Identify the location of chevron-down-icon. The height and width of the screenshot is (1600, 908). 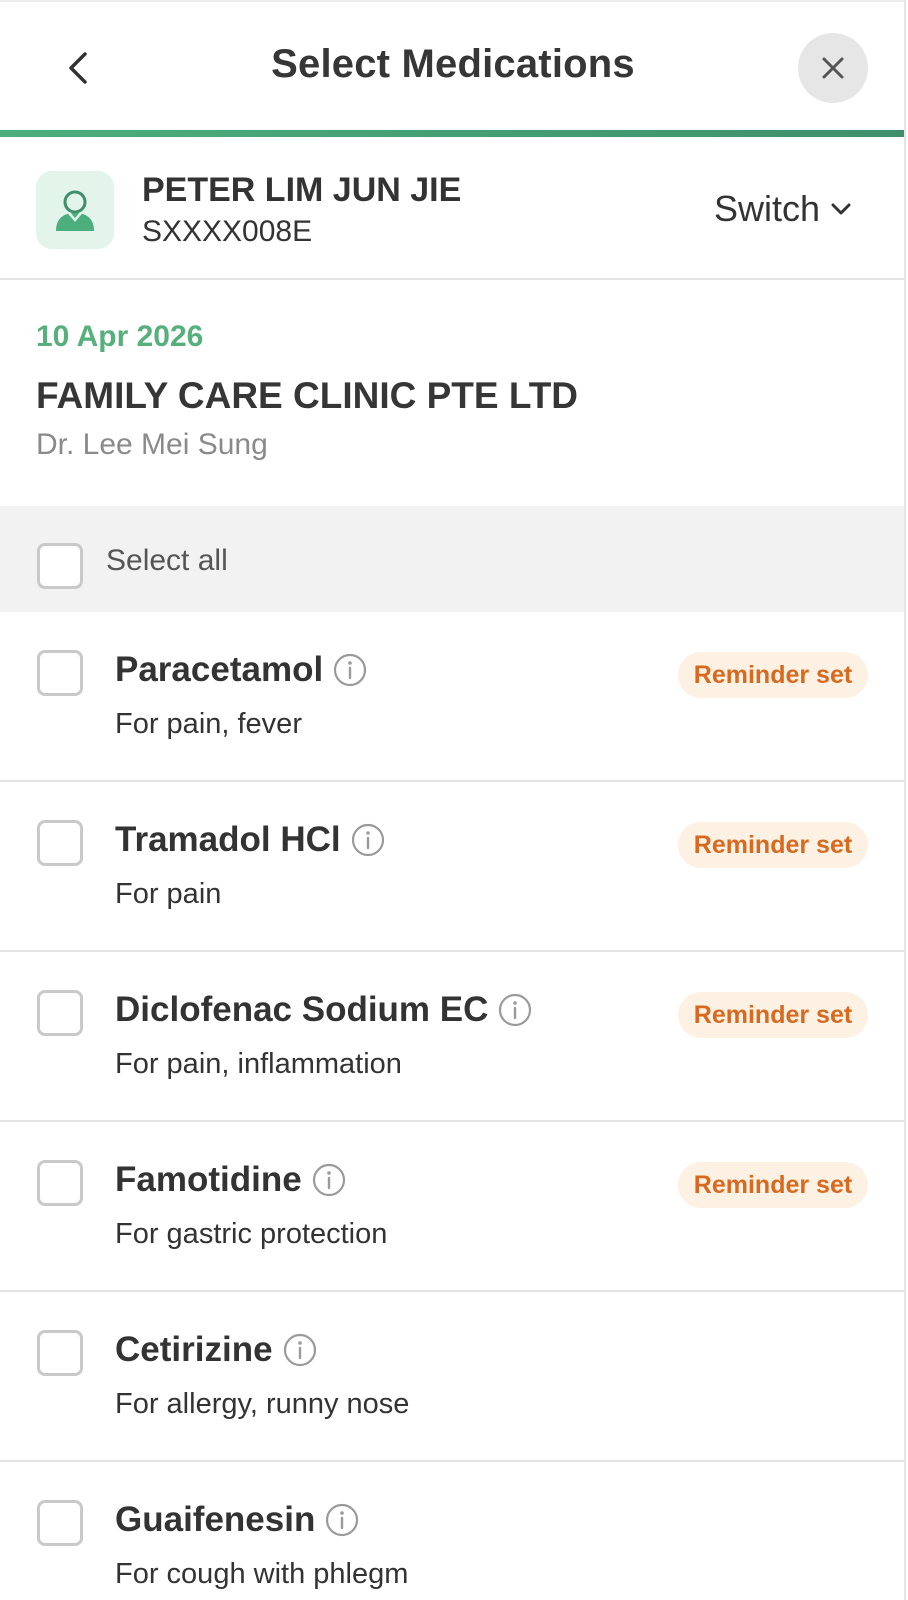
(841, 209).